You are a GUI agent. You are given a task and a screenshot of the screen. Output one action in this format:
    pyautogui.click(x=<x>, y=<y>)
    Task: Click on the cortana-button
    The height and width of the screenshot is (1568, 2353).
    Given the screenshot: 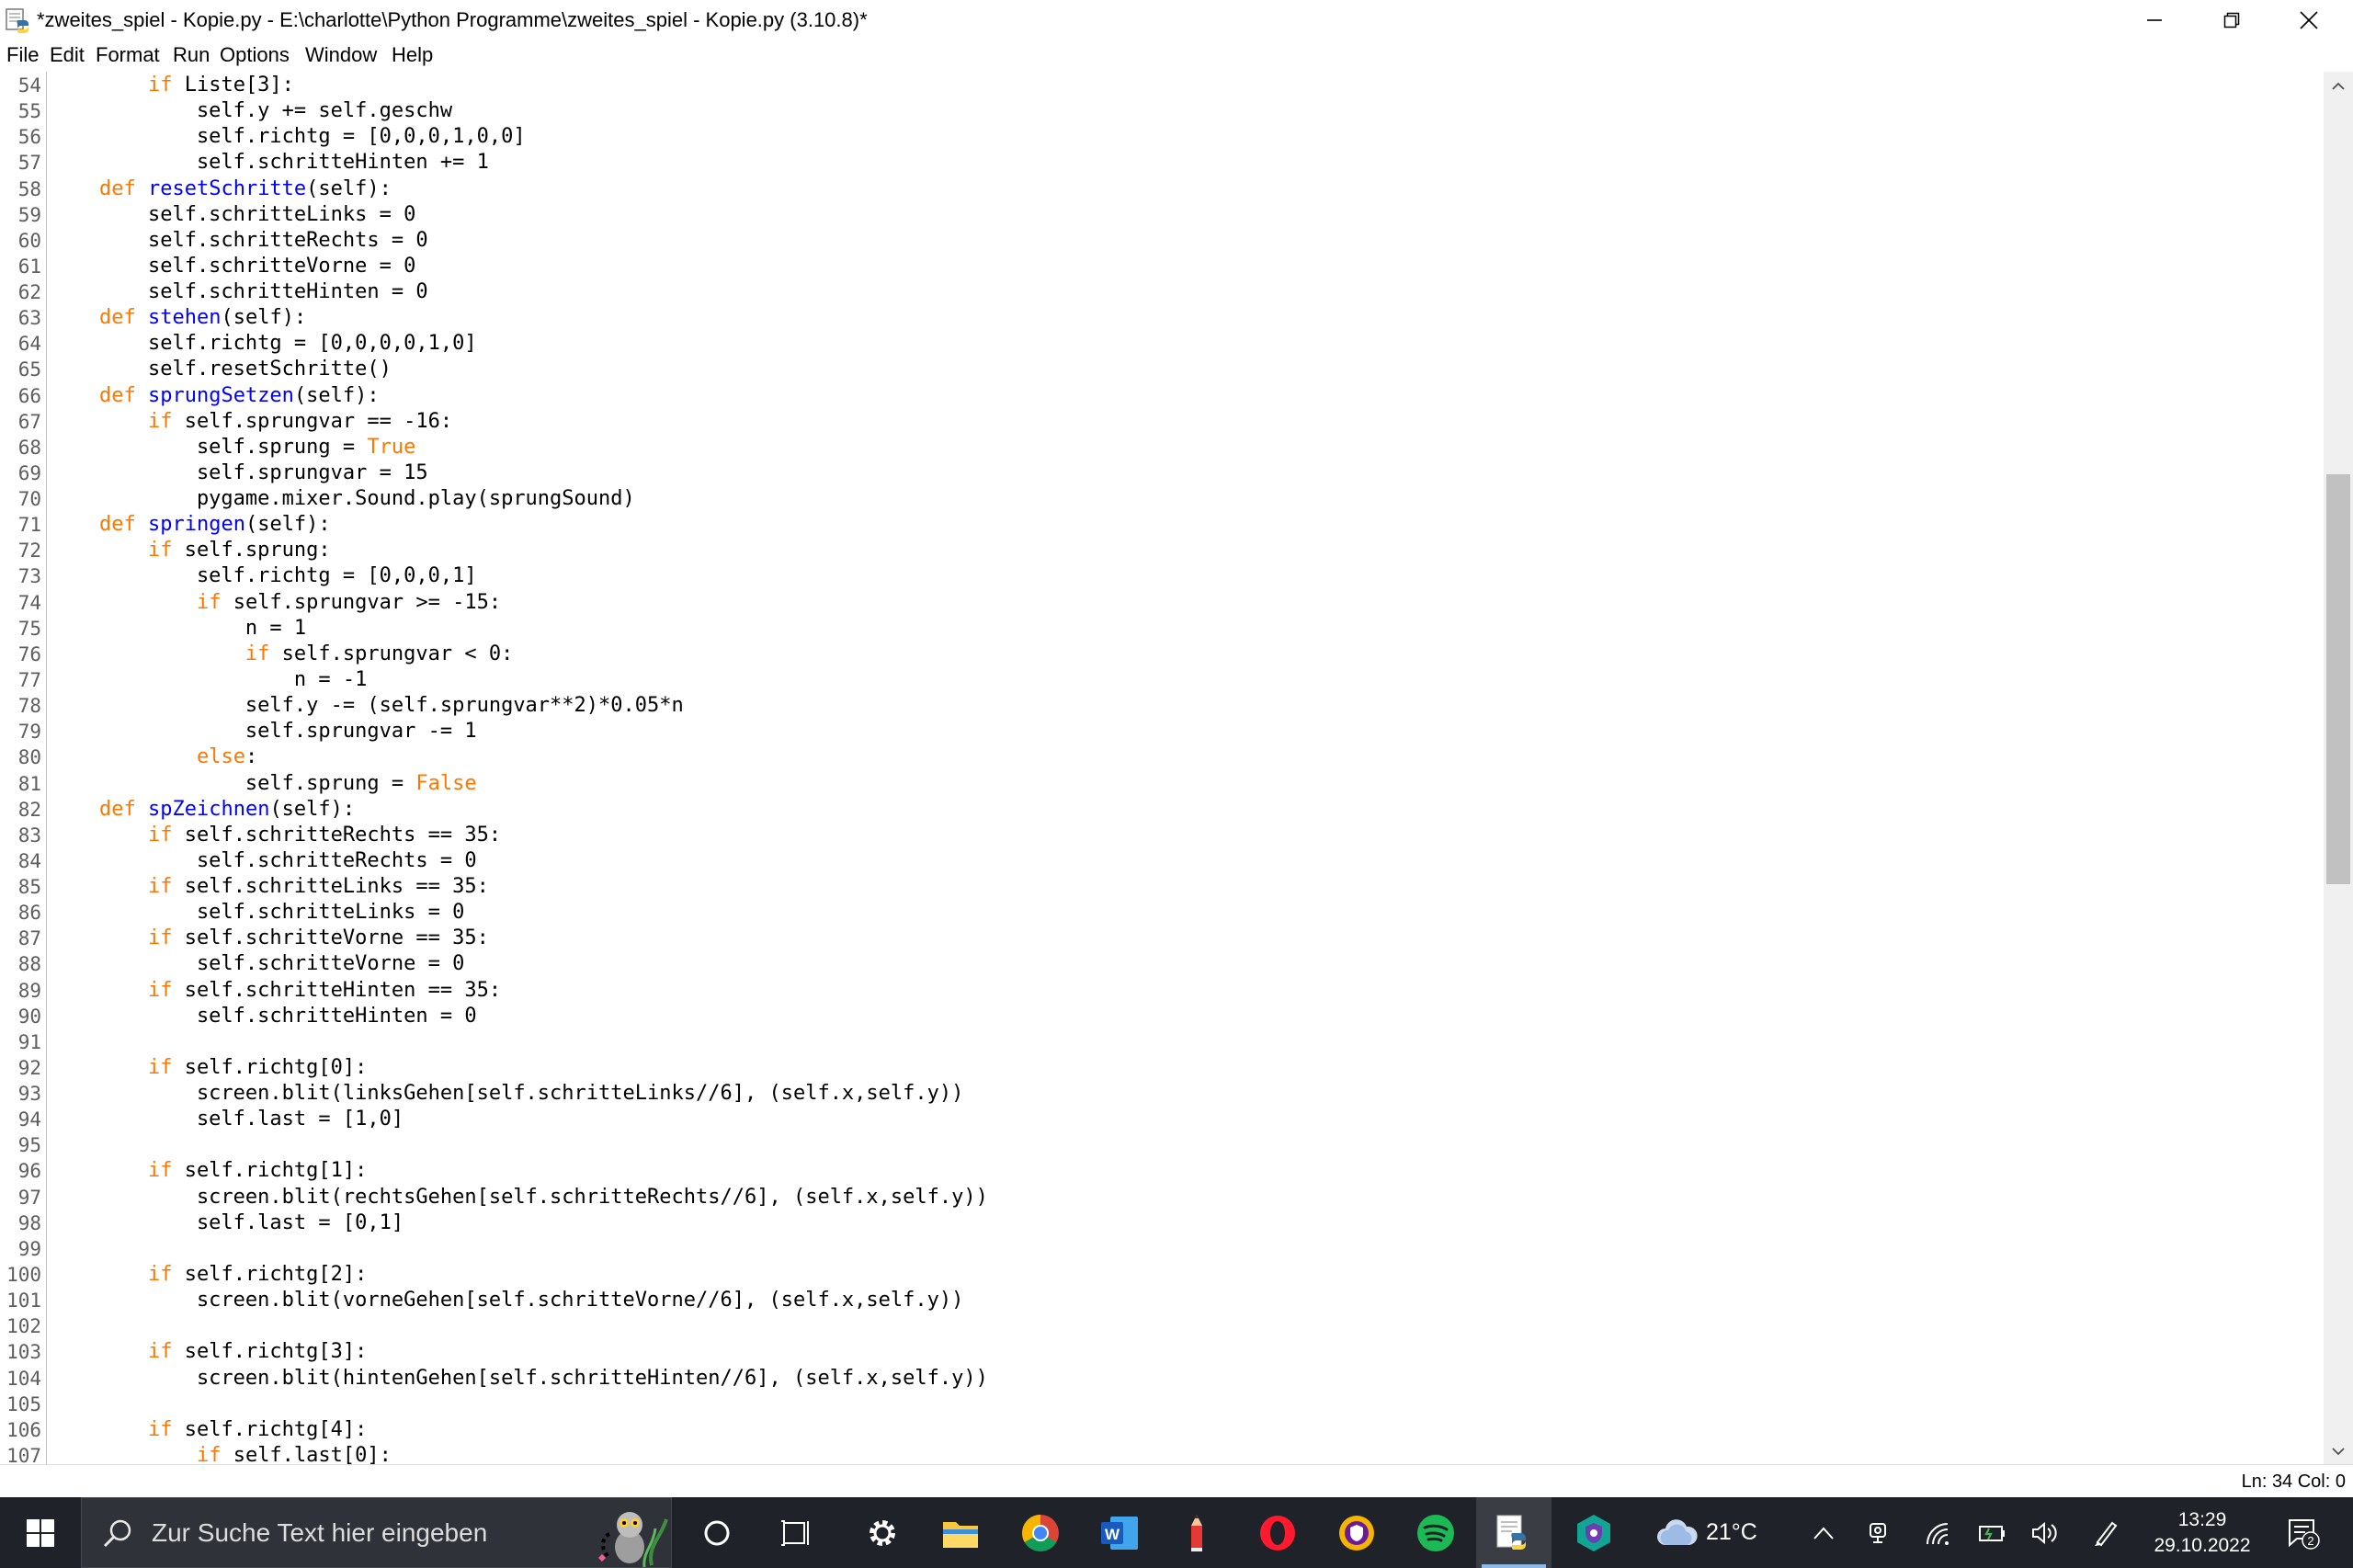 What is the action you would take?
    pyautogui.click(x=717, y=1532)
    